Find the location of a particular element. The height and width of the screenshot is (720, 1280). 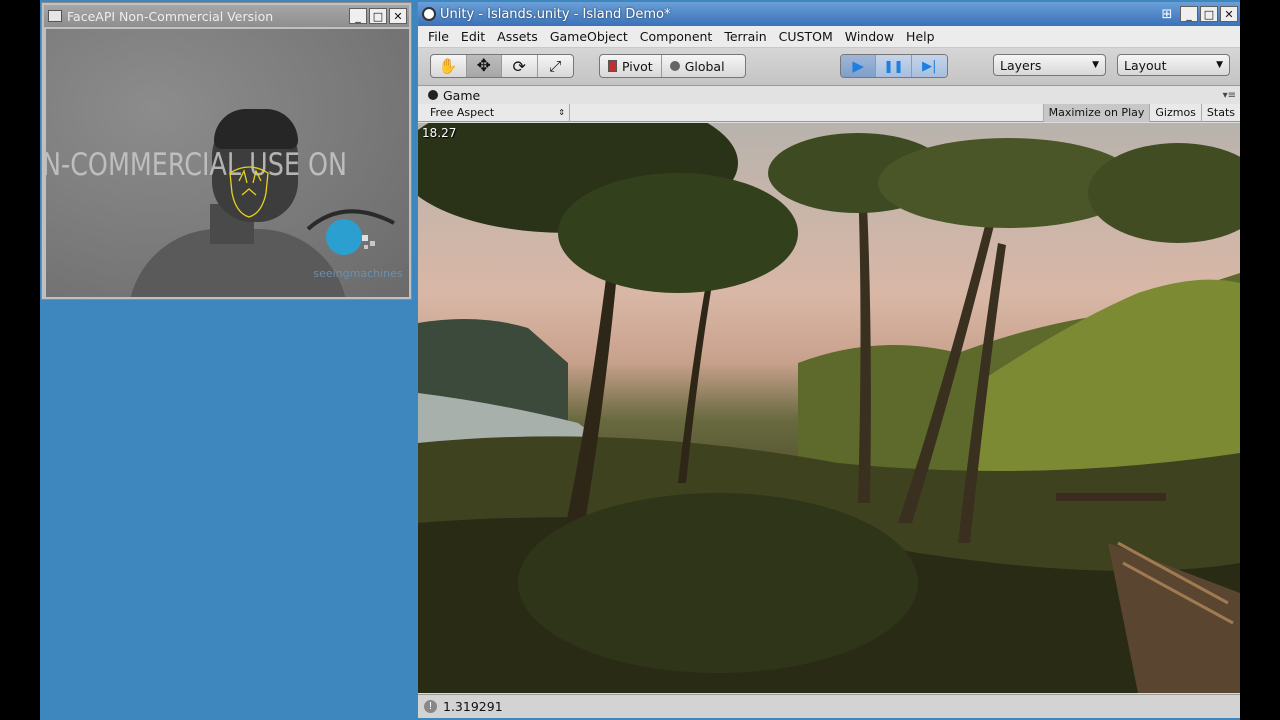

menu-help: Help is located at coordinates (920, 36).